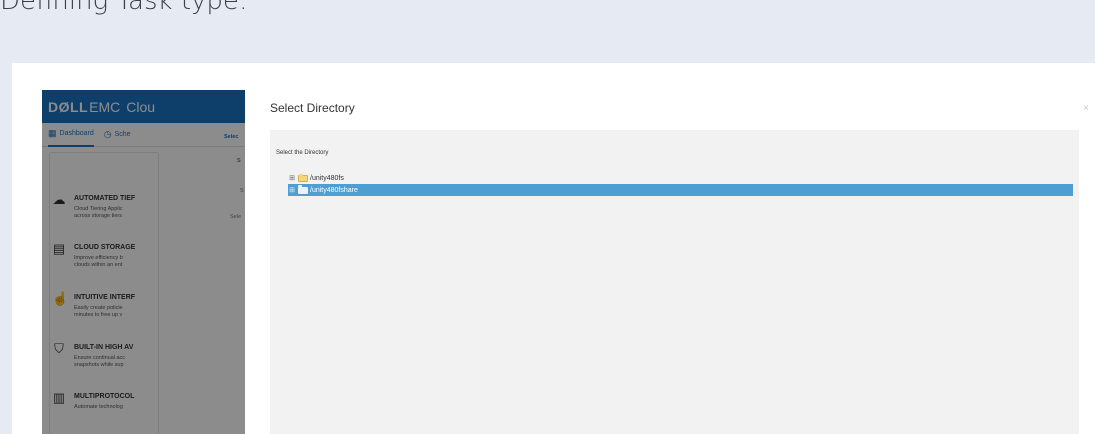 The height and width of the screenshot is (434, 1095). I want to click on tree-item-label: /unity480fshare, so click(334, 190).